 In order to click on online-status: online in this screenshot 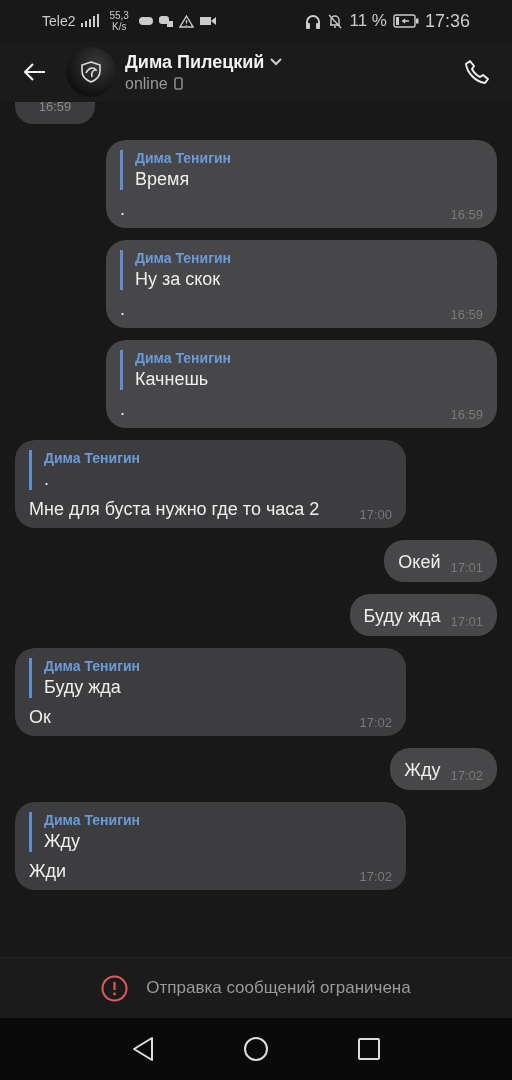, I will do `click(146, 83)`.